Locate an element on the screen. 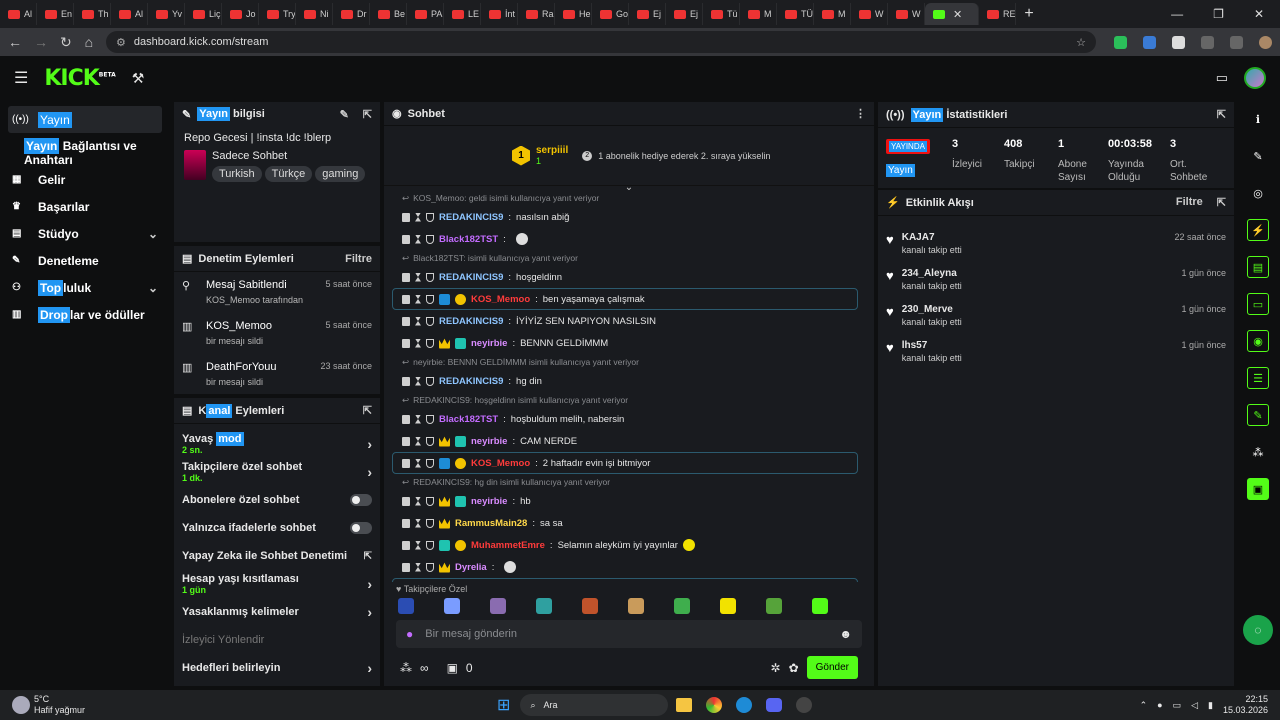 This screenshot has height=720, width=1280. channel-action-row: Yapay Zeka ile Sohbet Denetimi ⇱ is located at coordinates (277, 556).